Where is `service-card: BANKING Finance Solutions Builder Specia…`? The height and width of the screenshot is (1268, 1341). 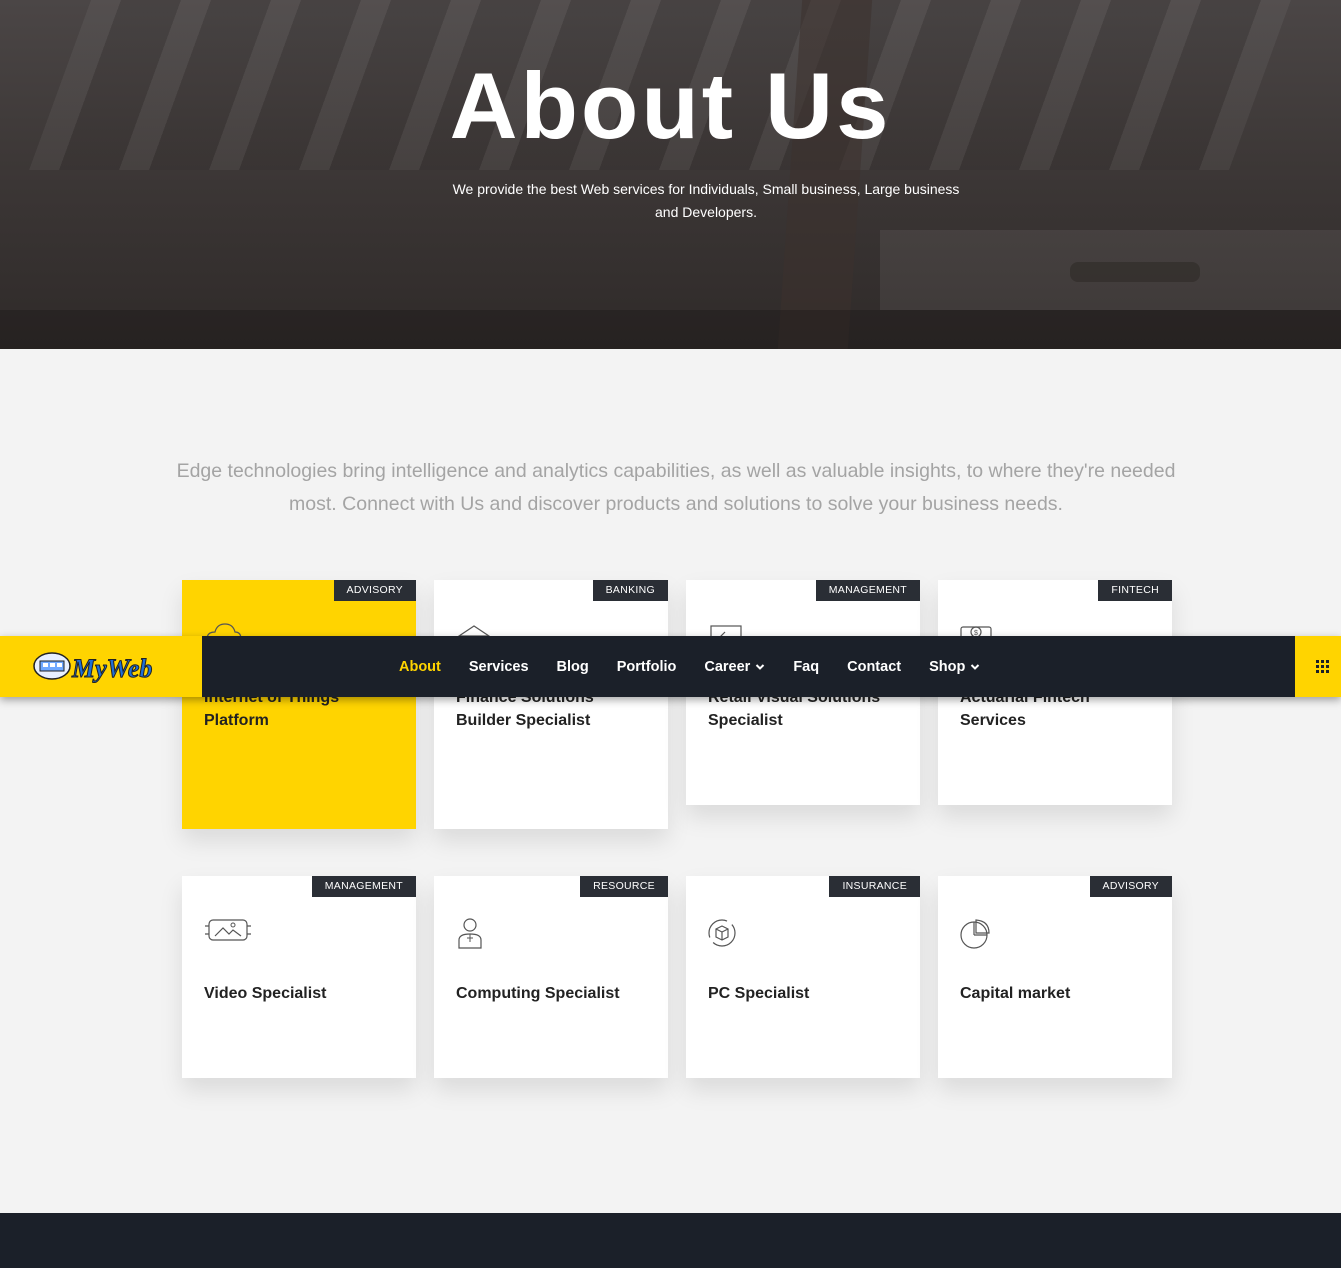 service-card: BANKING Finance Solutions Builder Specia… is located at coordinates (551, 704).